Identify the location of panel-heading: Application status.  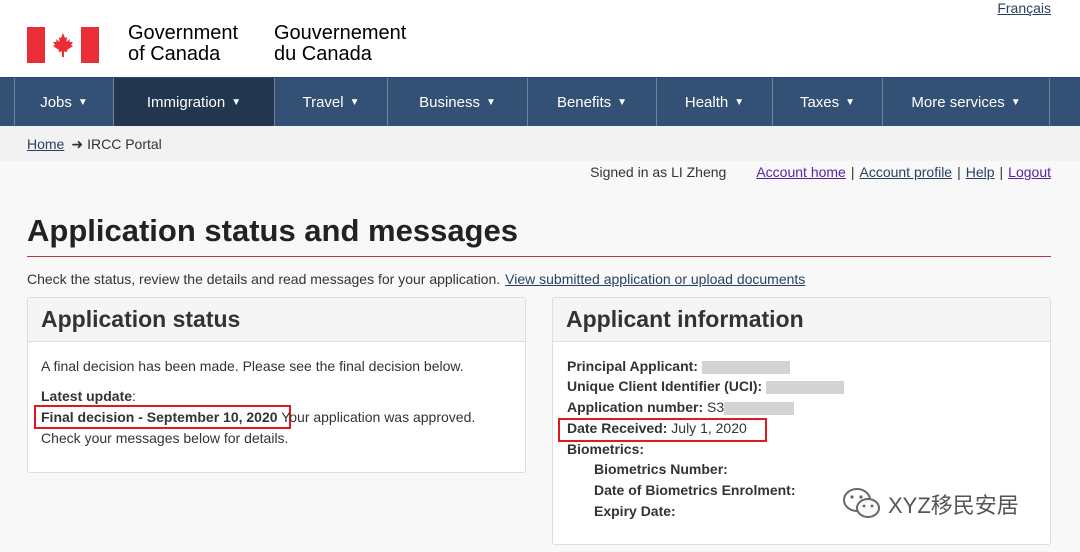
(276, 320).